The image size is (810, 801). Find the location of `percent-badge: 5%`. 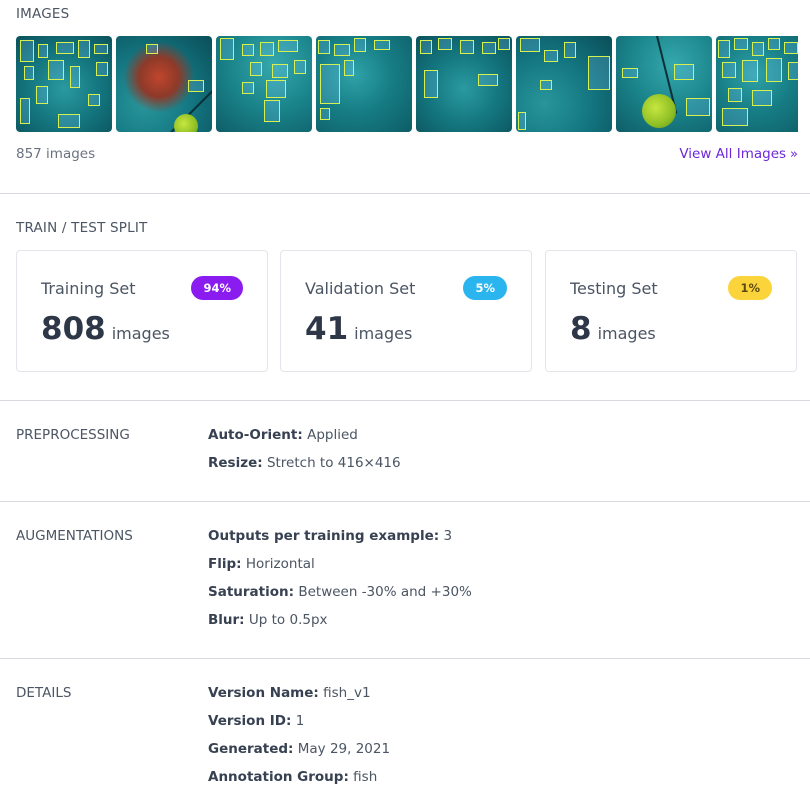

percent-badge: 5% is located at coordinates (485, 288).